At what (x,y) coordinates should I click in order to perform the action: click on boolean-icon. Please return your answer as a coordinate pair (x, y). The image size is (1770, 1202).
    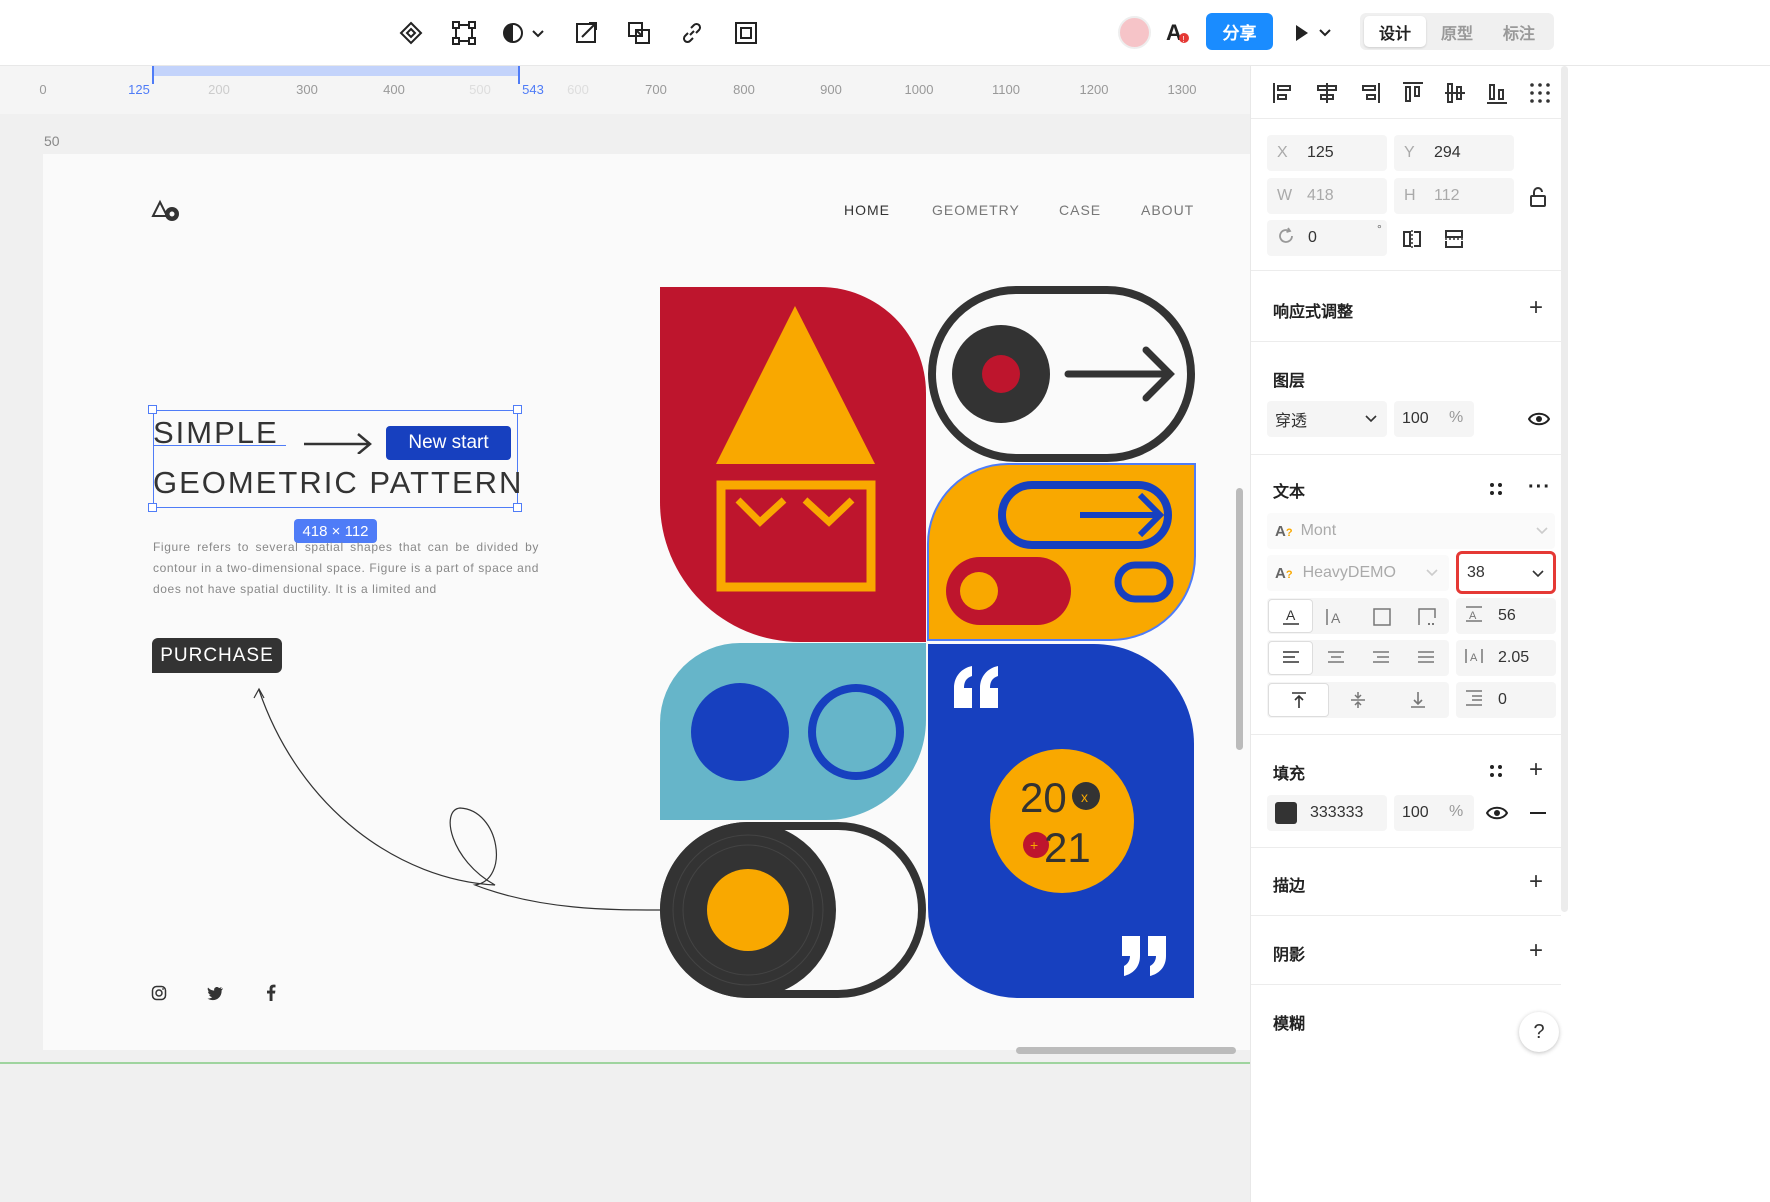
    Looking at the image, I should click on (639, 33).